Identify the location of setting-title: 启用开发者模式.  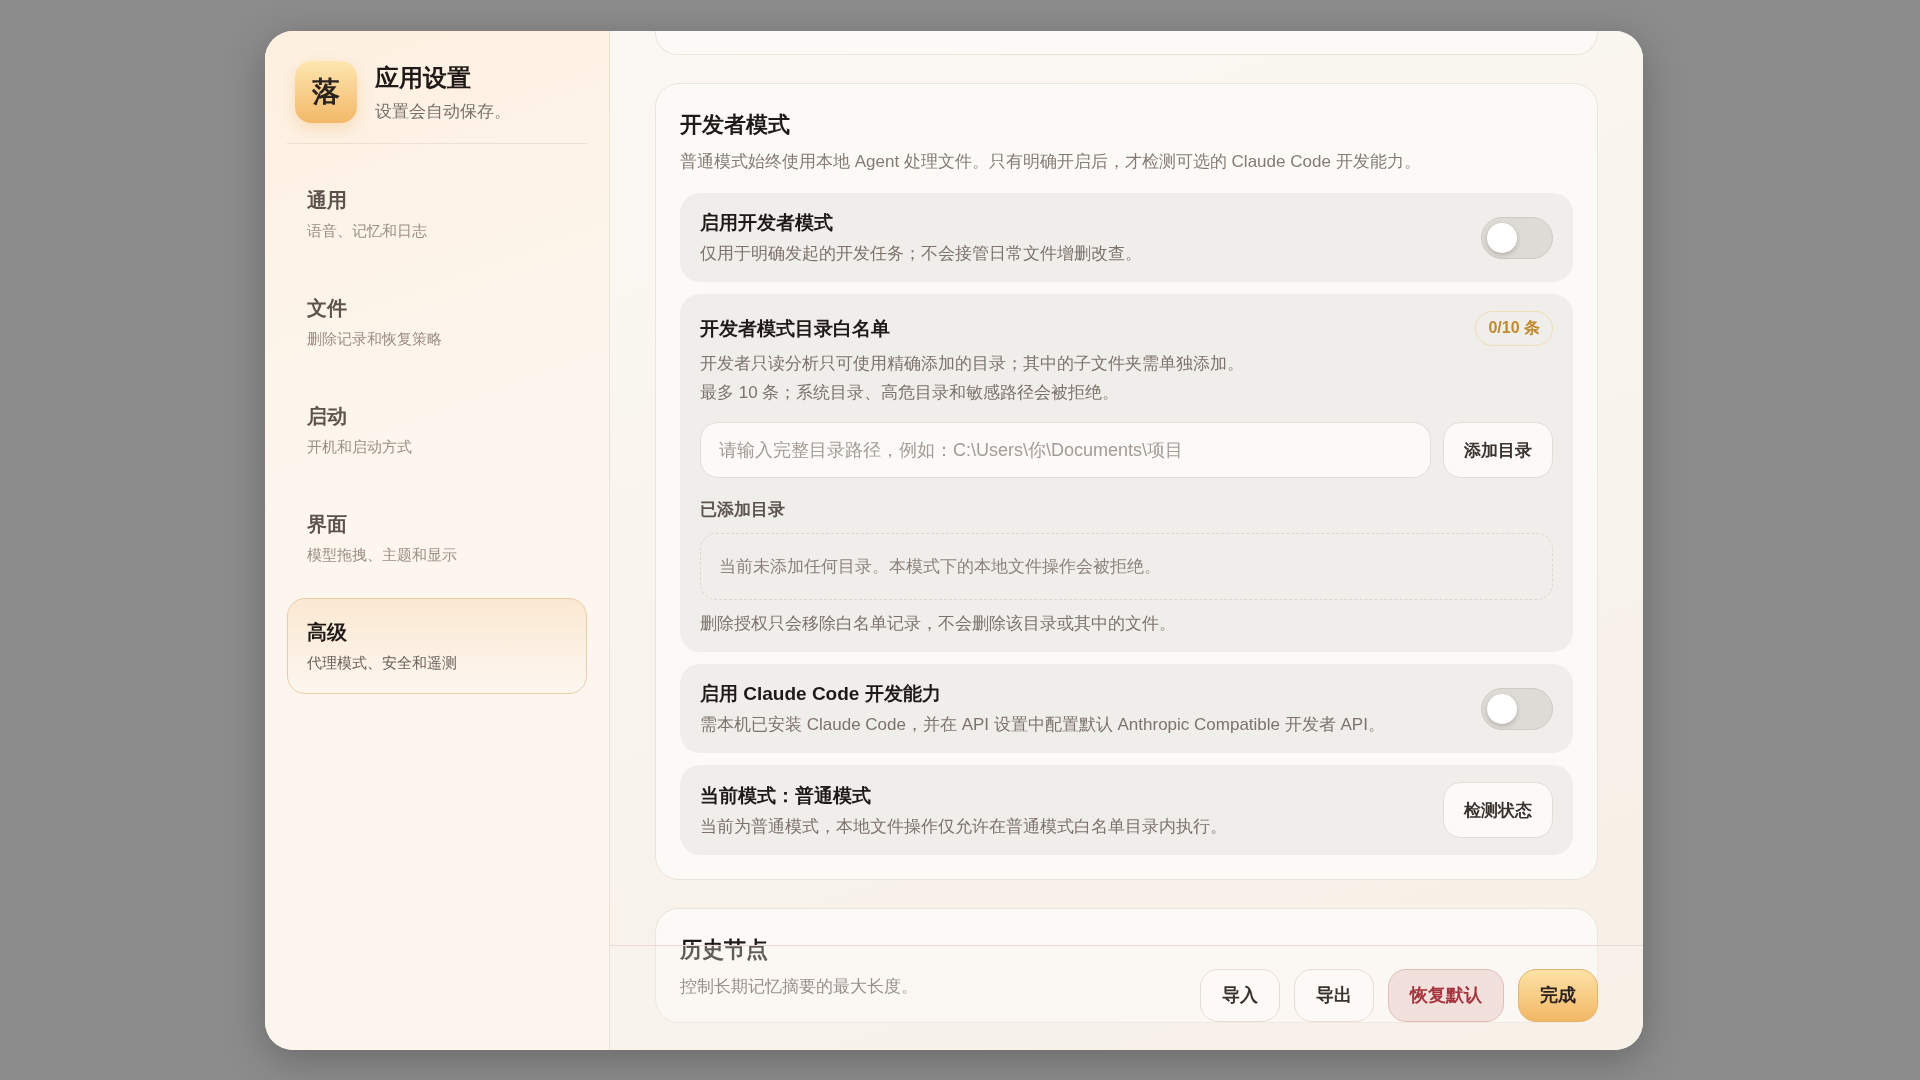
(767, 223).